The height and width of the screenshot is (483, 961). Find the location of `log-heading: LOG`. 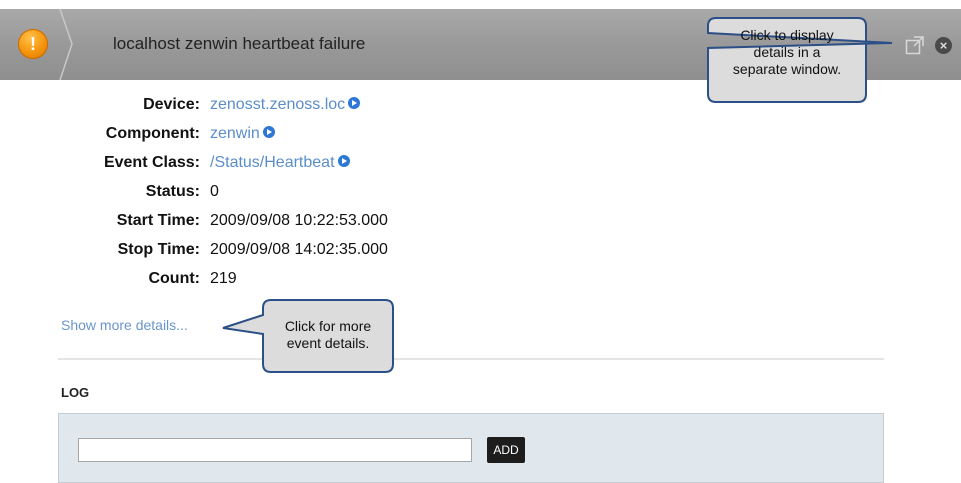

log-heading: LOG is located at coordinates (75, 392).